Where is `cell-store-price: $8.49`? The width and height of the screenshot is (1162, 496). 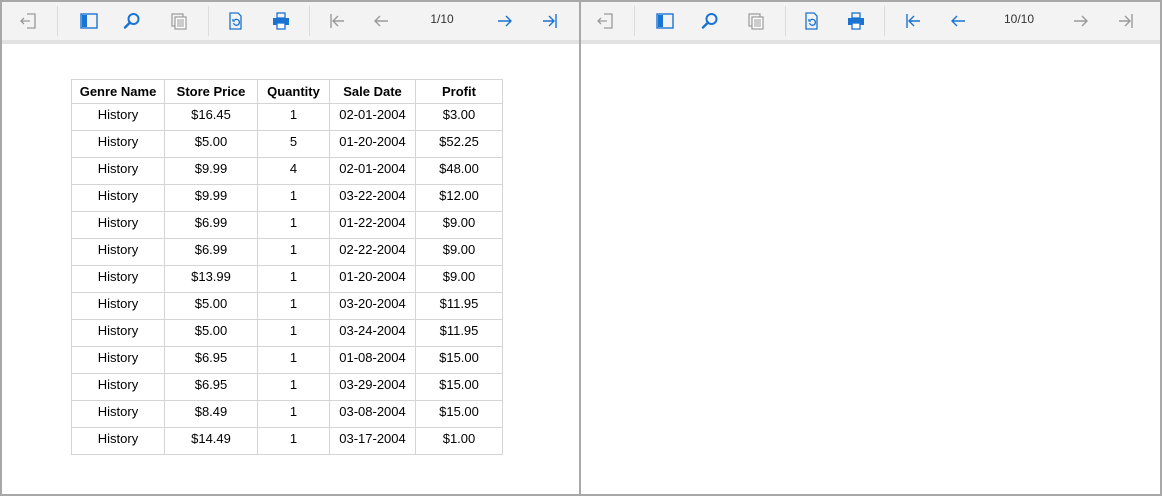
cell-store-price: $8.49 is located at coordinates (211, 414).